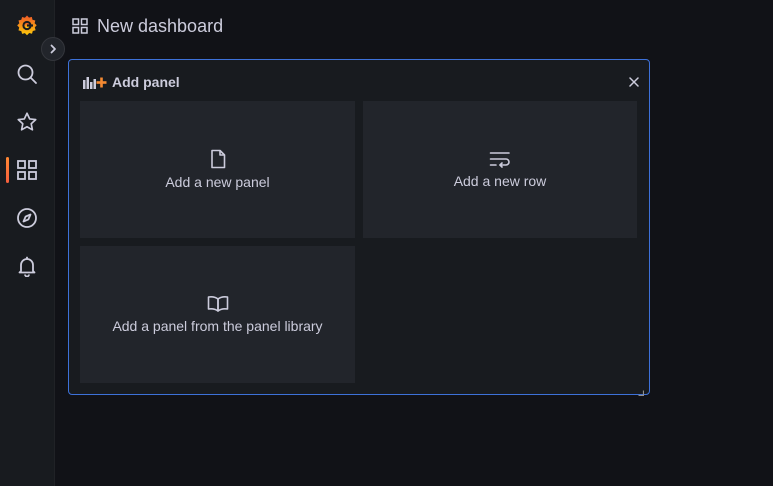  Describe the element at coordinates (500, 169) in the screenshot. I see `add-new-row-button: Add a new row` at that location.